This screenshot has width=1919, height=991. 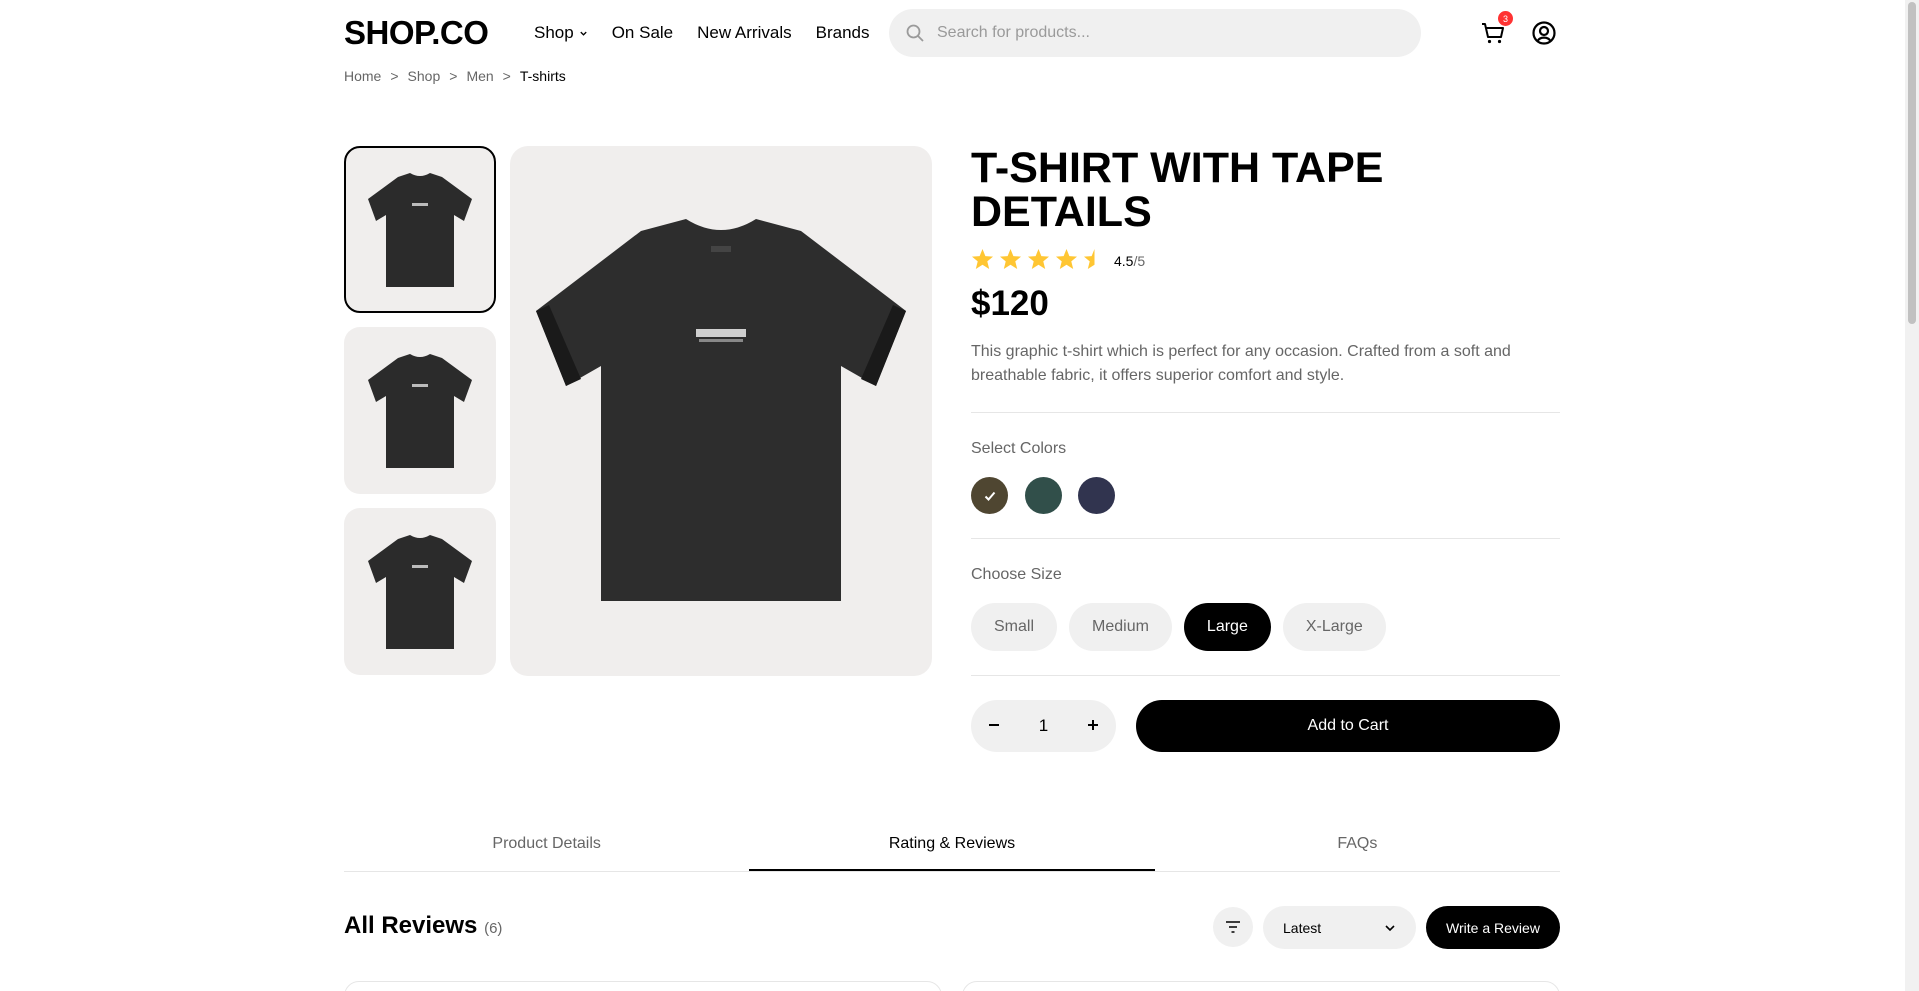 What do you see at coordinates (1043, 495) in the screenshot?
I see `color-swatch-green` at bounding box center [1043, 495].